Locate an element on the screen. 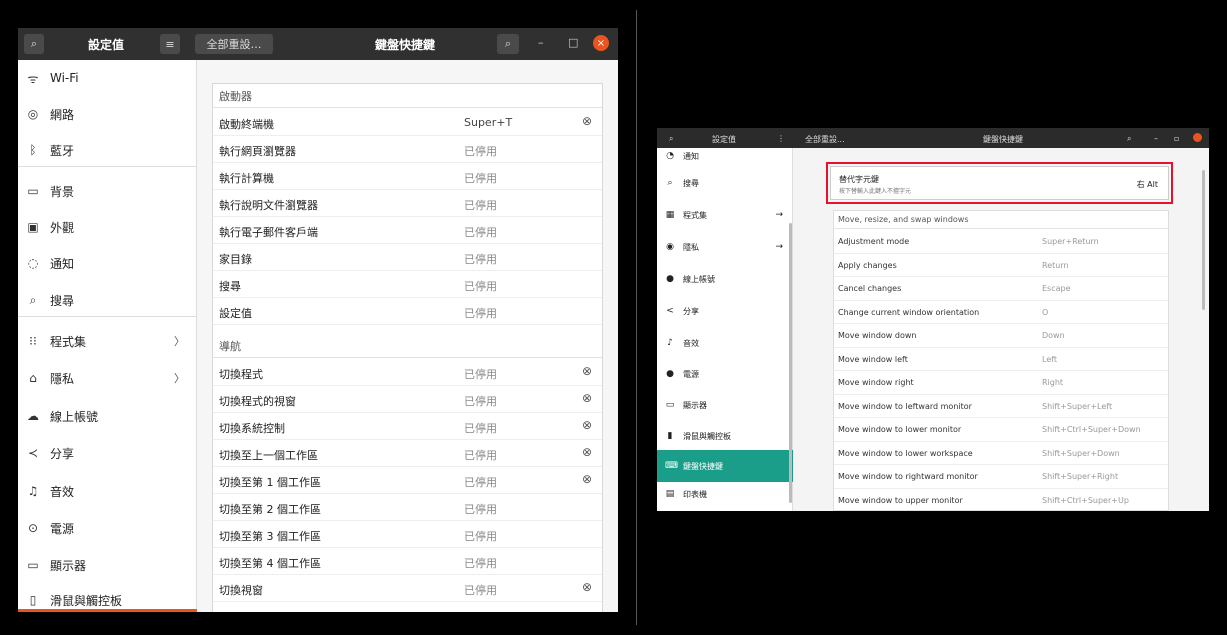  sidebar-item-6: ⌕ 搜尋 is located at coordinates (107, 300).